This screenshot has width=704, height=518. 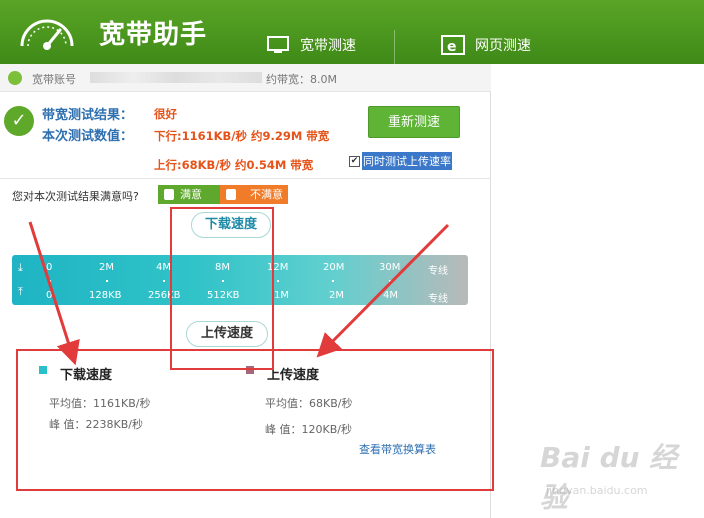 What do you see at coordinates (301, 79) in the screenshot?
I see `bandwidth-label: 约带宽：8.0M` at bounding box center [301, 79].